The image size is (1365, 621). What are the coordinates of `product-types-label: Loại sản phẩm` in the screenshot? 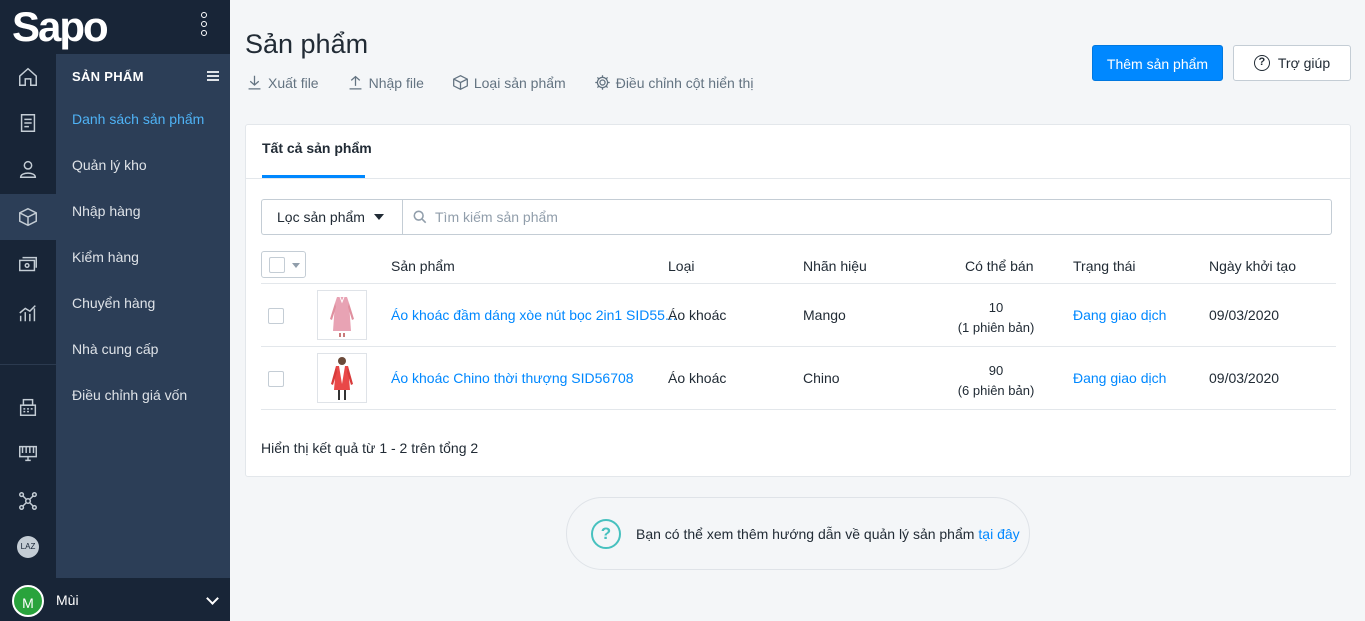 It's located at (519, 82).